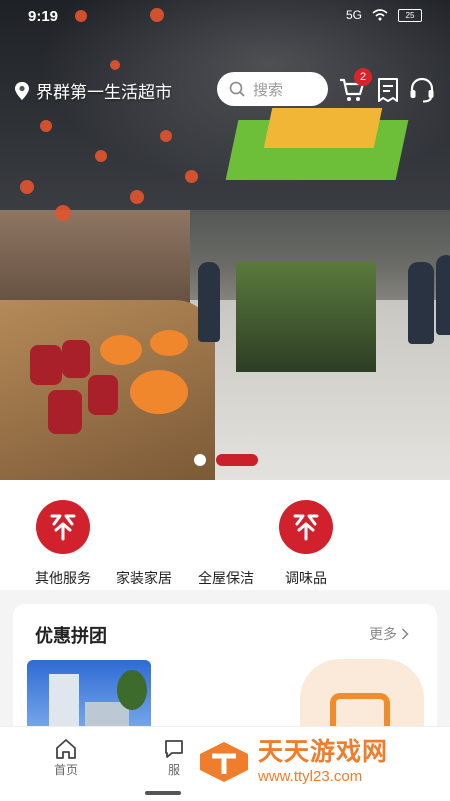  What do you see at coordinates (22, 90) in the screenshot?
I see `location-pin-icon` at bounding box center [22, 90].